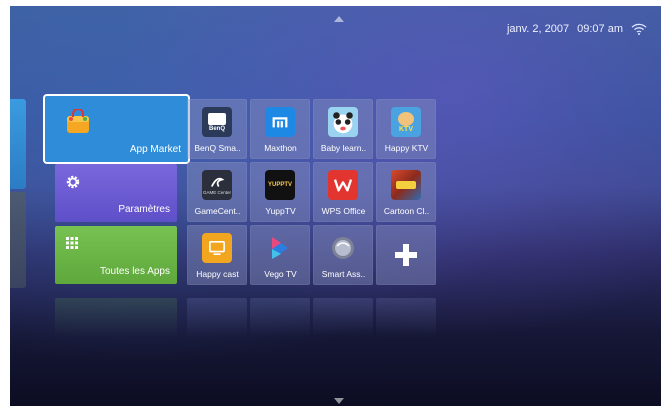  Describe the element at coordinates (116, 193) in the screenshot. I see `settings-tile: Paramètres` at that location.